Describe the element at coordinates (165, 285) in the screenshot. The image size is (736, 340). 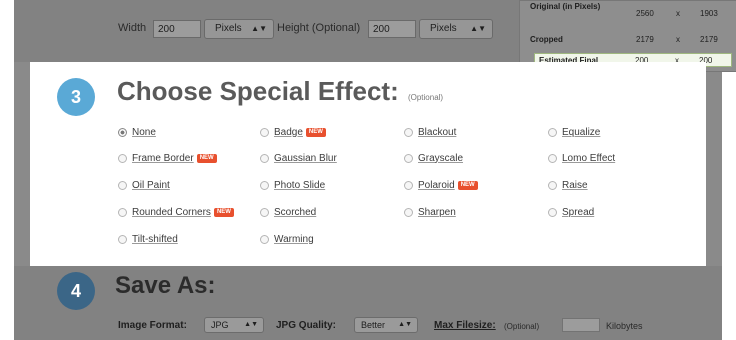
I see `save-as-title: Save As:` at that location.